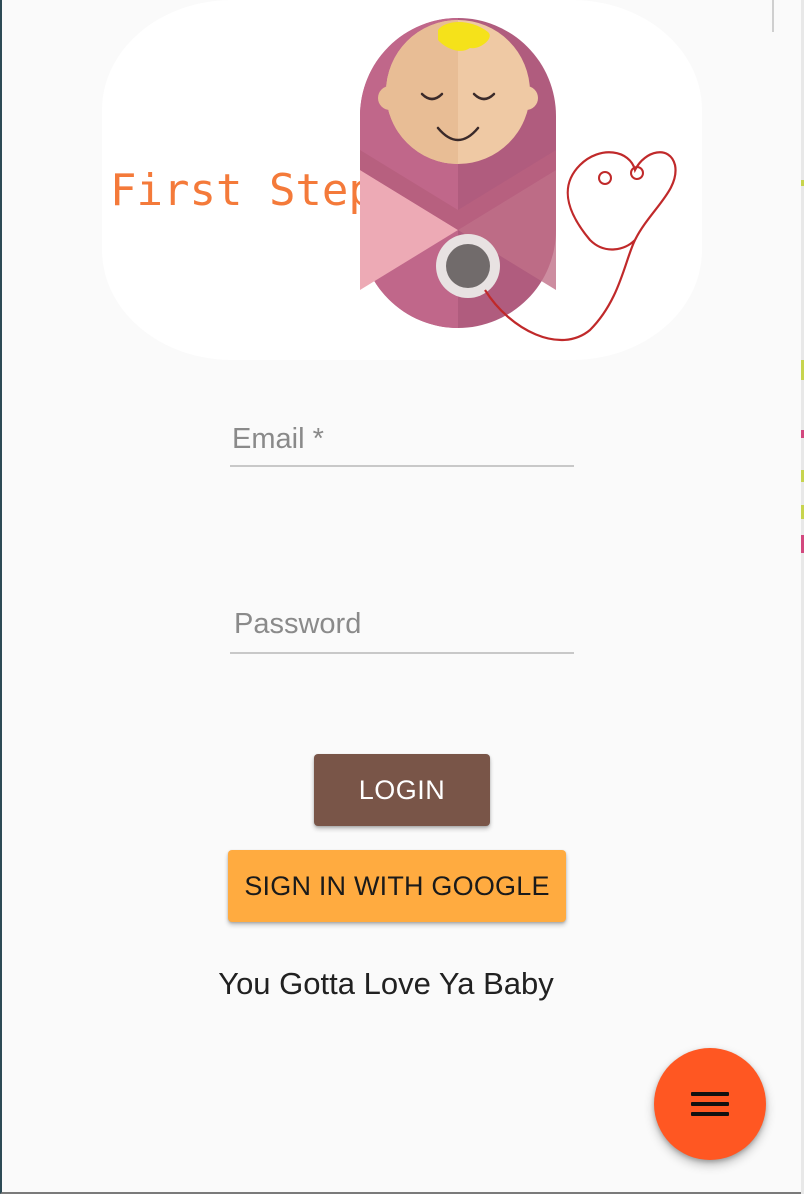 The width and height of the screenshot is (804, 1194). What do you see at coordinates (397, 886) in the screenshot?
I see `google-sign-in-button: SIGN IN WITH GOOGLE` at bounding box center [397, 886].